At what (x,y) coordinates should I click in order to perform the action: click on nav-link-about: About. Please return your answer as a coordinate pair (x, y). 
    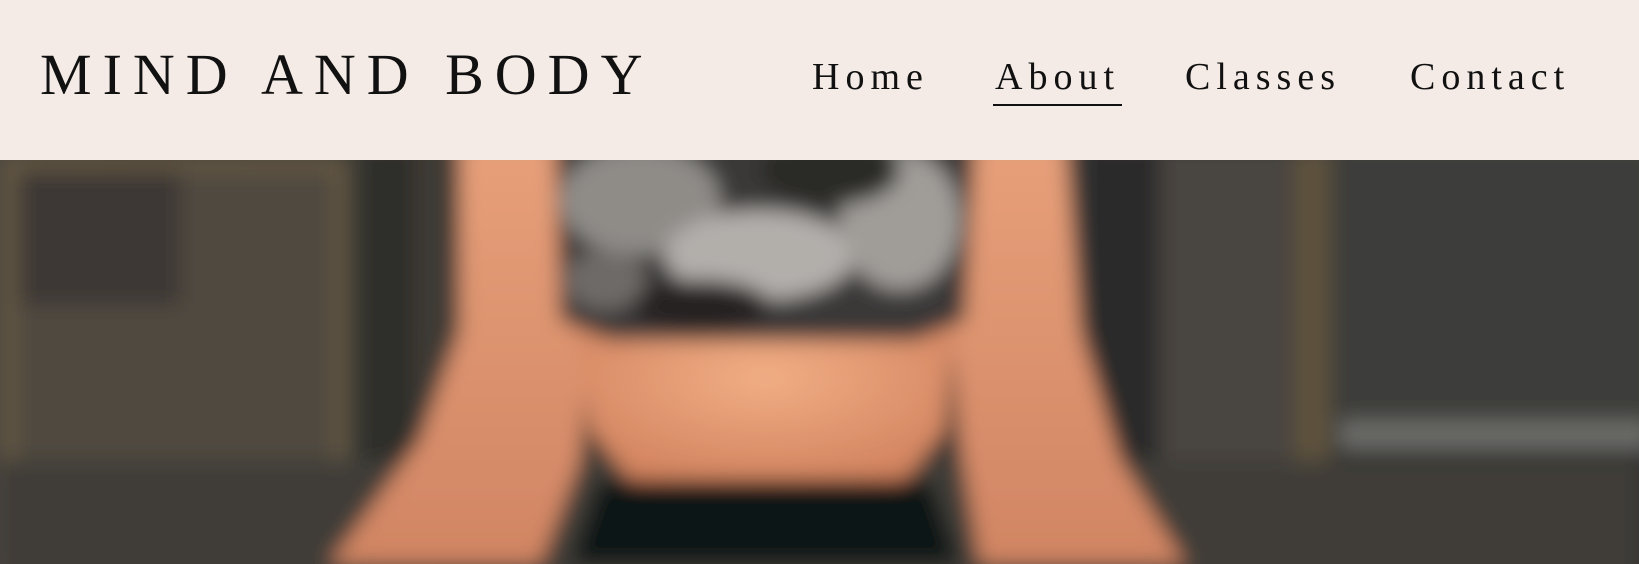
    Looking at the image, I should click on (1057, 80).